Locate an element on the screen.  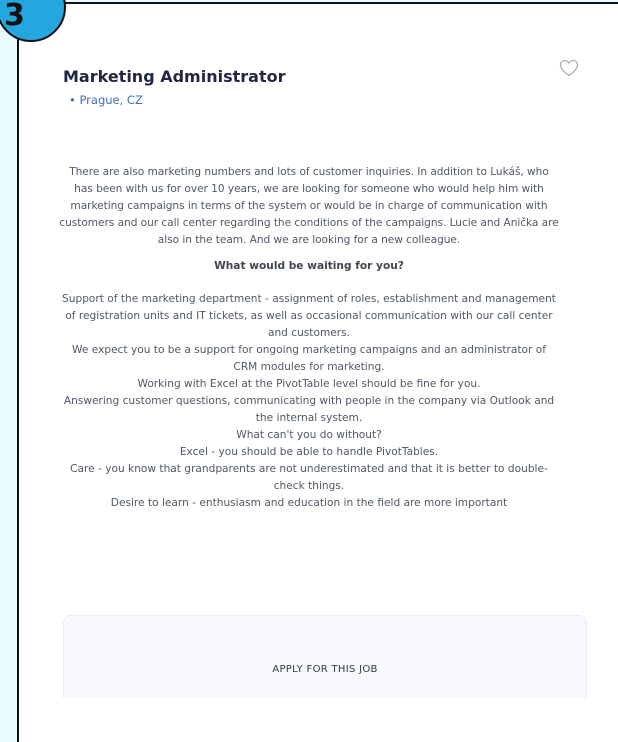
page-bottom is located at coordinates (318, 720).